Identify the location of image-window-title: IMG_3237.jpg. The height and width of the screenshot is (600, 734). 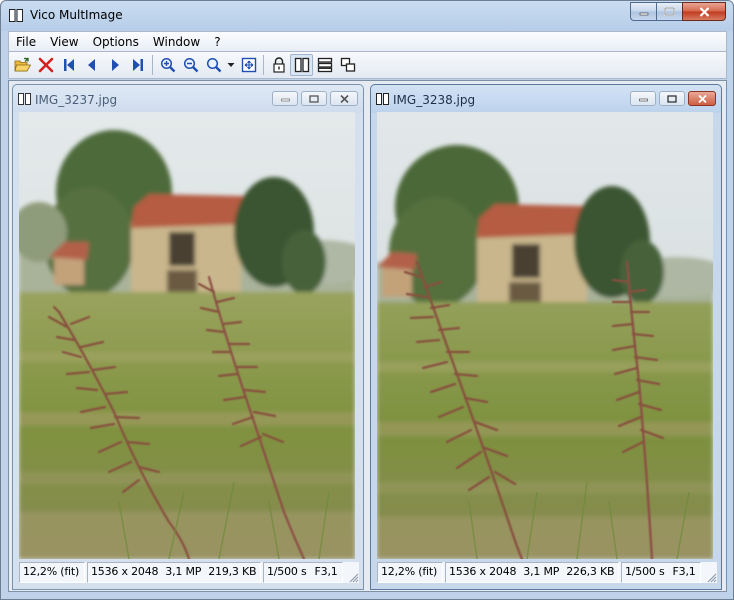
(76, 100).